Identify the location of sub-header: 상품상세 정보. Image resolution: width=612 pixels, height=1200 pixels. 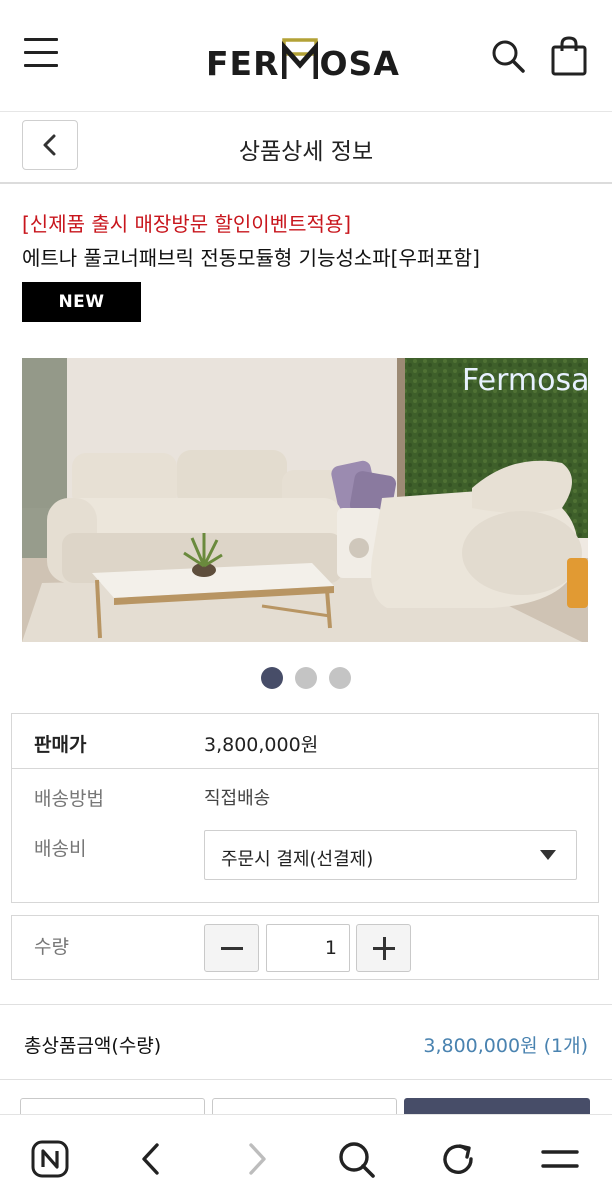
(306, 148).